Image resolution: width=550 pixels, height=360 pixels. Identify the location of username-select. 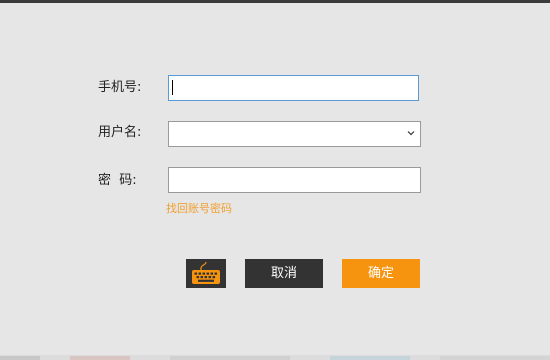
(294, 134).